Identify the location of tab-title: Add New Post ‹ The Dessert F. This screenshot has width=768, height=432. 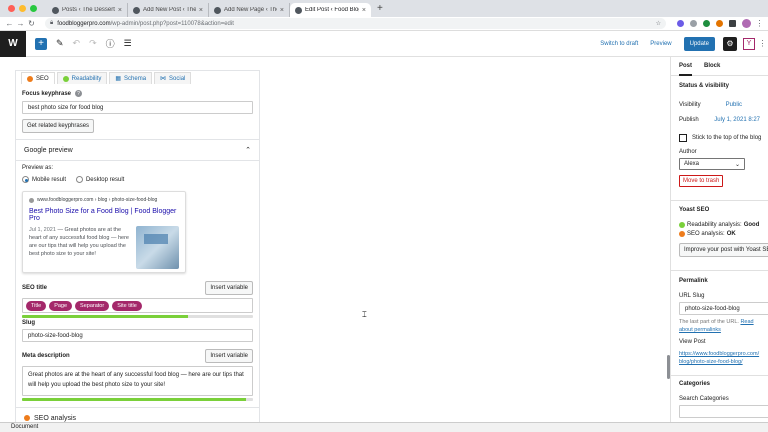
(169, 10).